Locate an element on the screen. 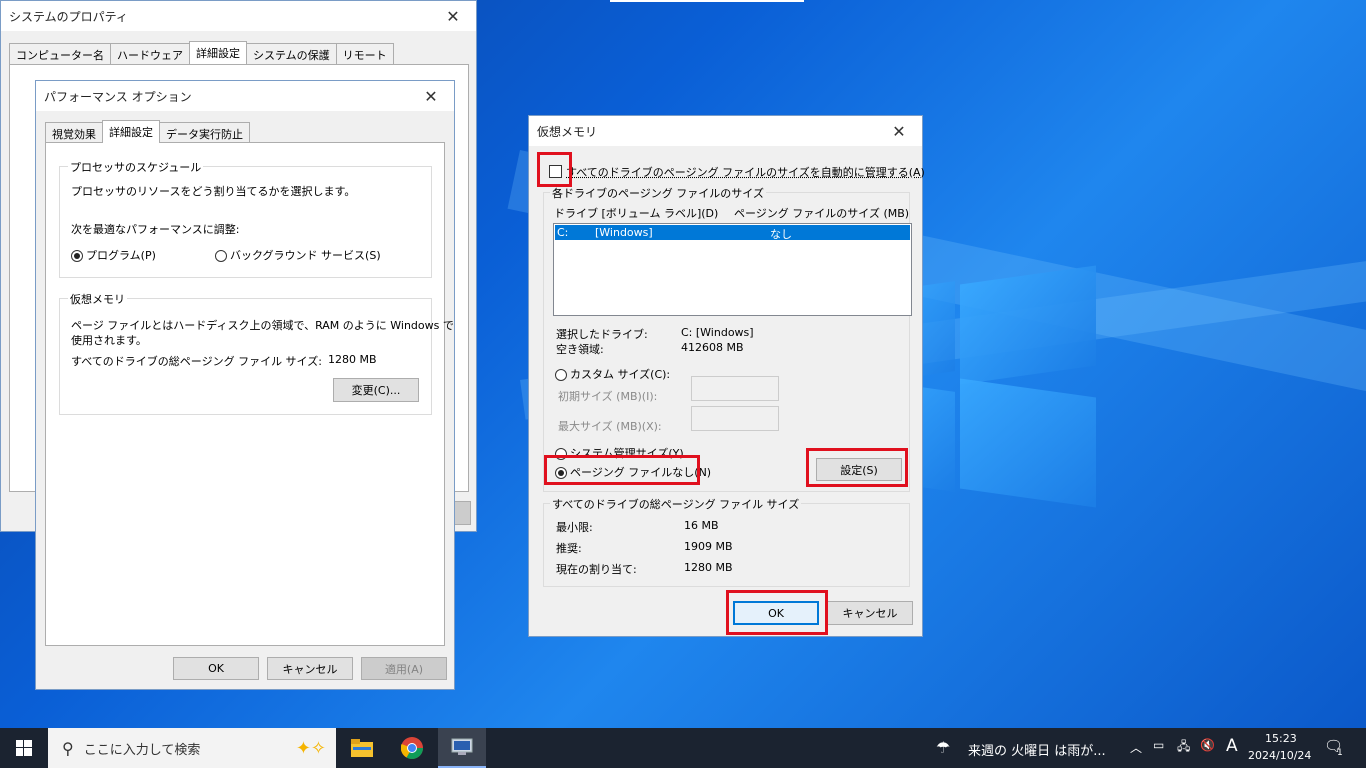  selected-drive-label: 選択したドライブ: is located at coordinates (602, 334).